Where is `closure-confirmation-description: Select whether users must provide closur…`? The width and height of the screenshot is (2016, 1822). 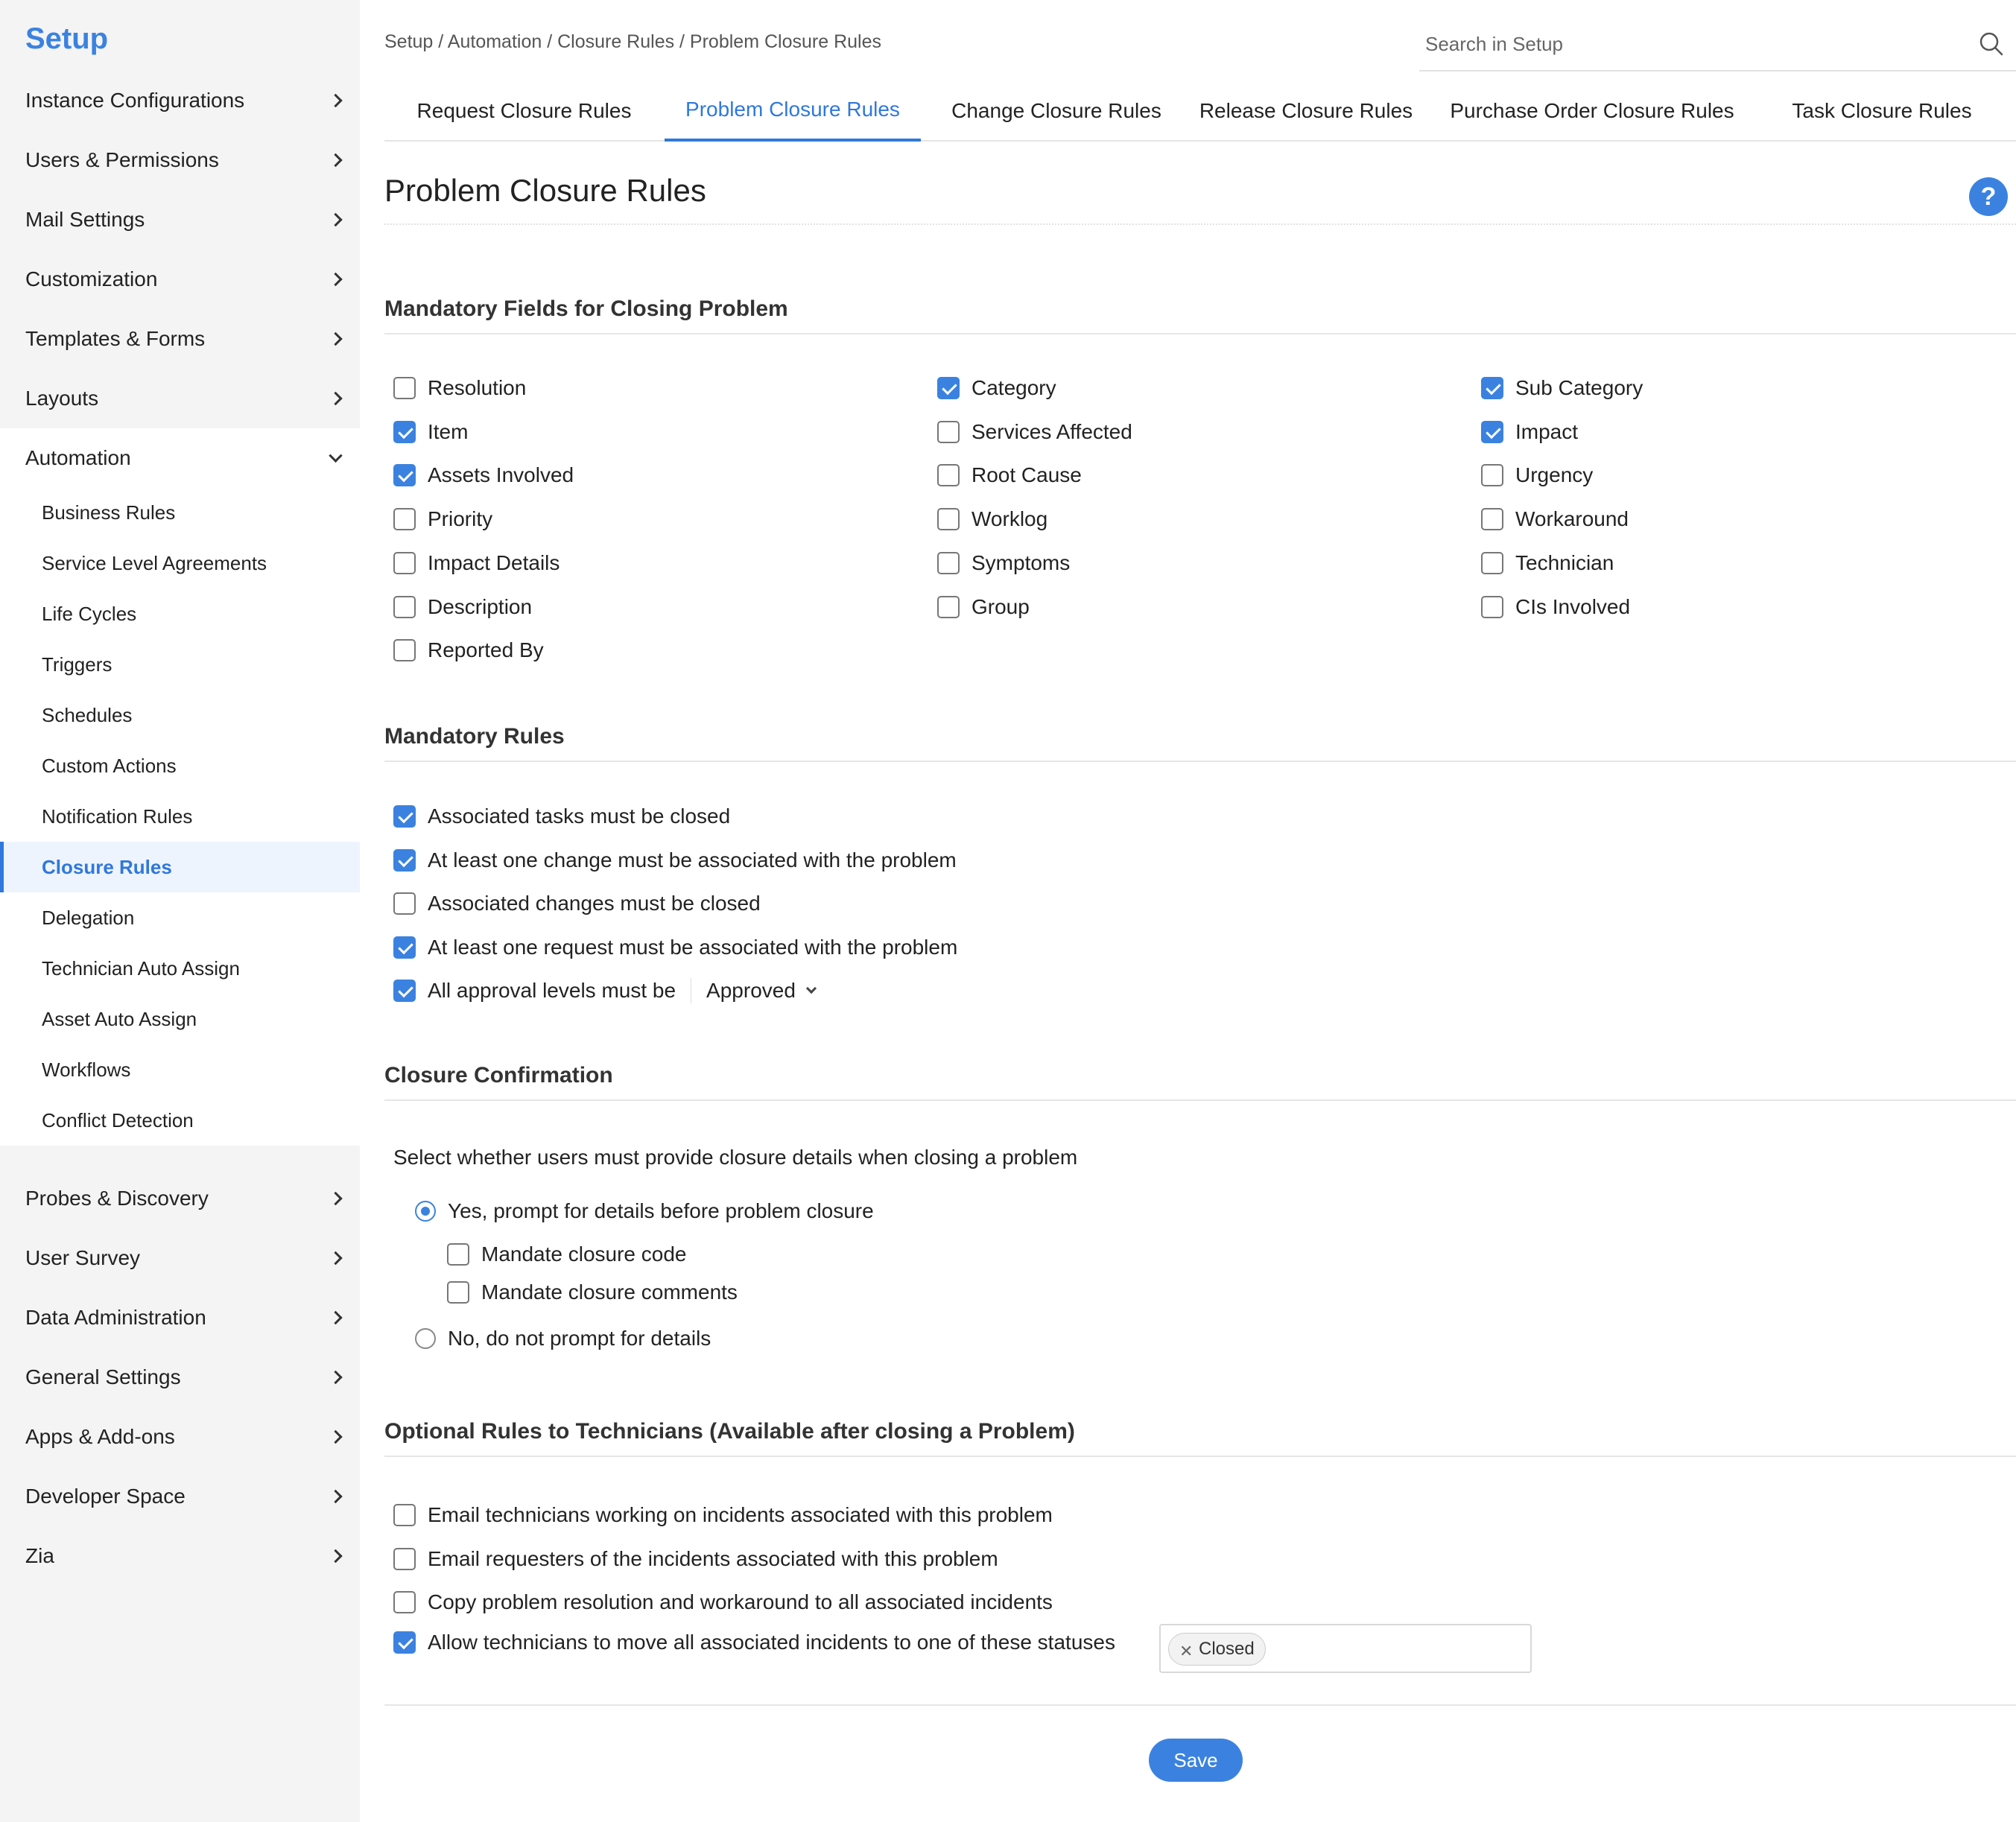 closure-confirmation-description: Select whether users must provide closur… is located at coordinates (735, 1157).